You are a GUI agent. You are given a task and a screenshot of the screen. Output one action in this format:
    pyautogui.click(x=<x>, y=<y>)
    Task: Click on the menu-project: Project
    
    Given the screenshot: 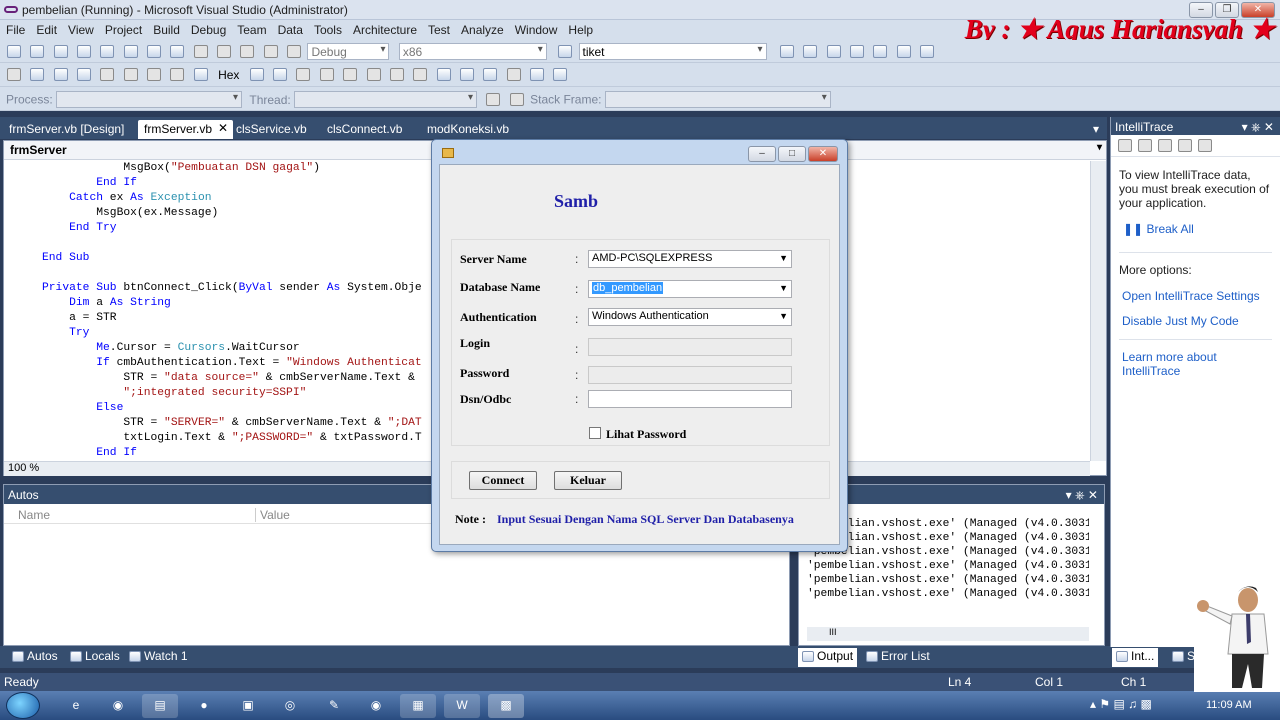 What is the action you would take?
    pyautogui.click(x=123, y=28)
    